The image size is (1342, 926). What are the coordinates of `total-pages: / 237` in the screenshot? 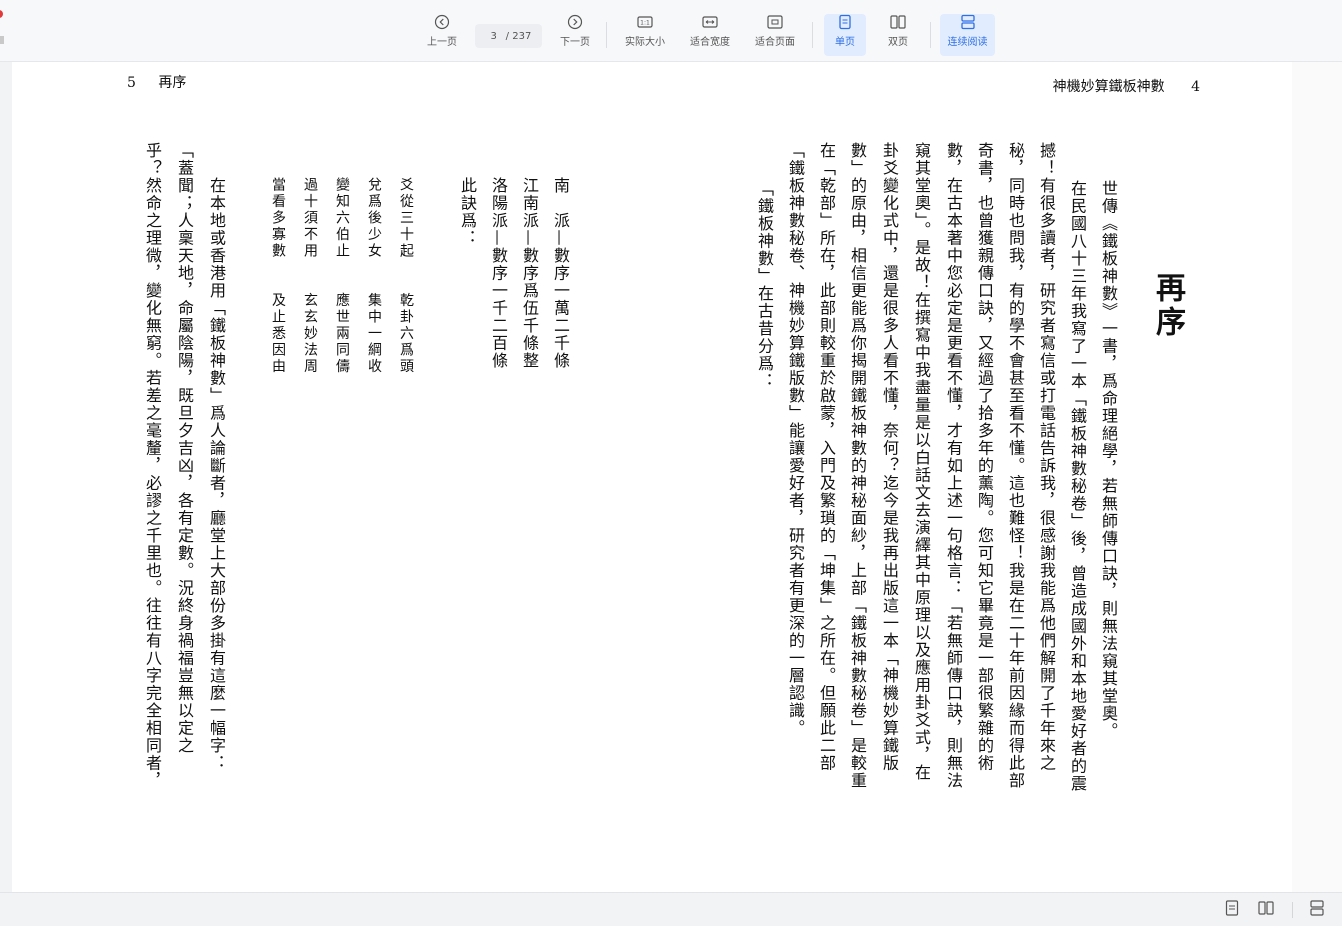 It's located at (518, 36).